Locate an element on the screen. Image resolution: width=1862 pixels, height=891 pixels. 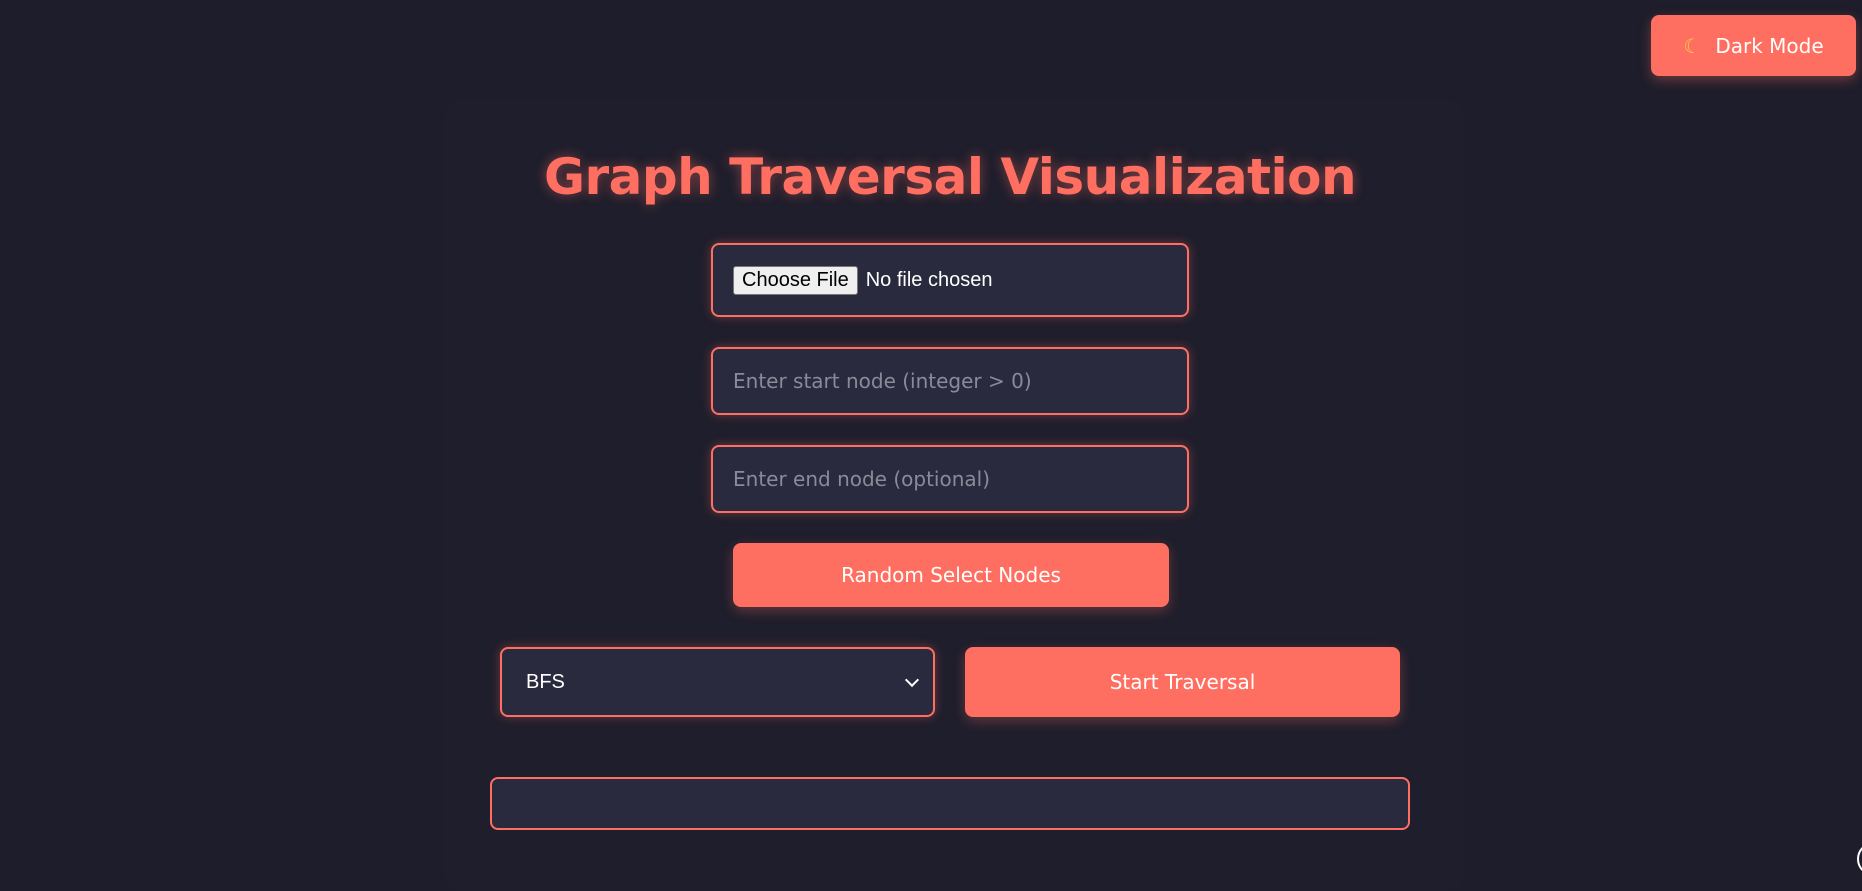
algorithm-selected-value: BFS is located at coordinates (545, 681).